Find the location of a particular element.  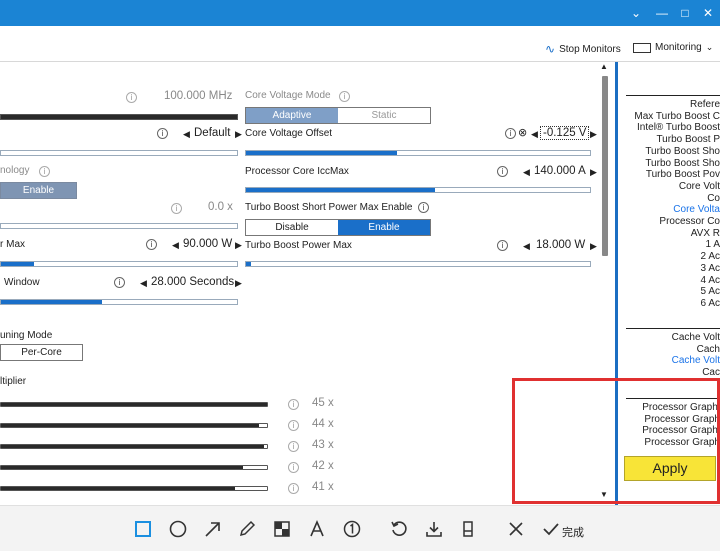

multiplier-label: ltiplier is located at coordinates (13, 381).